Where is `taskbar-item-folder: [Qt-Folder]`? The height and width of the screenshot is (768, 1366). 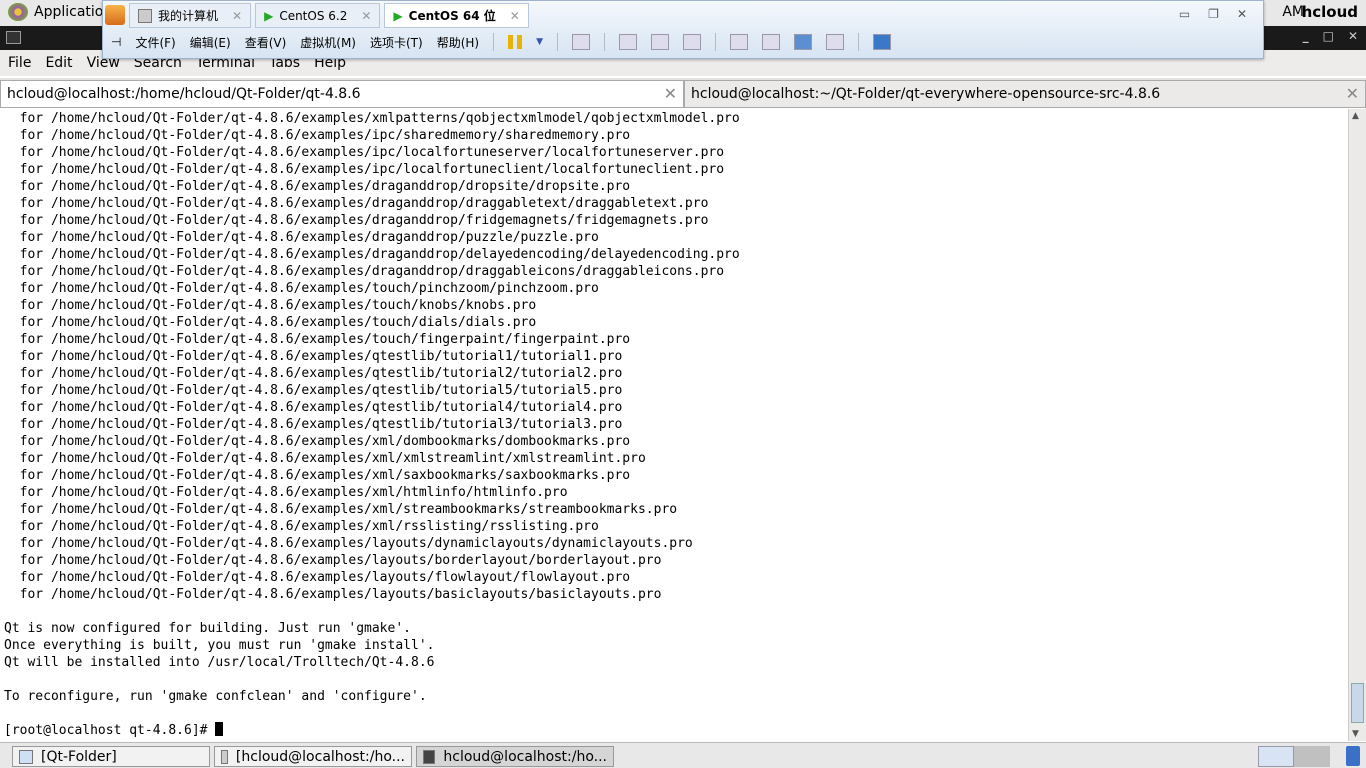
taskbar-item-folder: [Qt-Folder] is located at coordinates (111, 756).